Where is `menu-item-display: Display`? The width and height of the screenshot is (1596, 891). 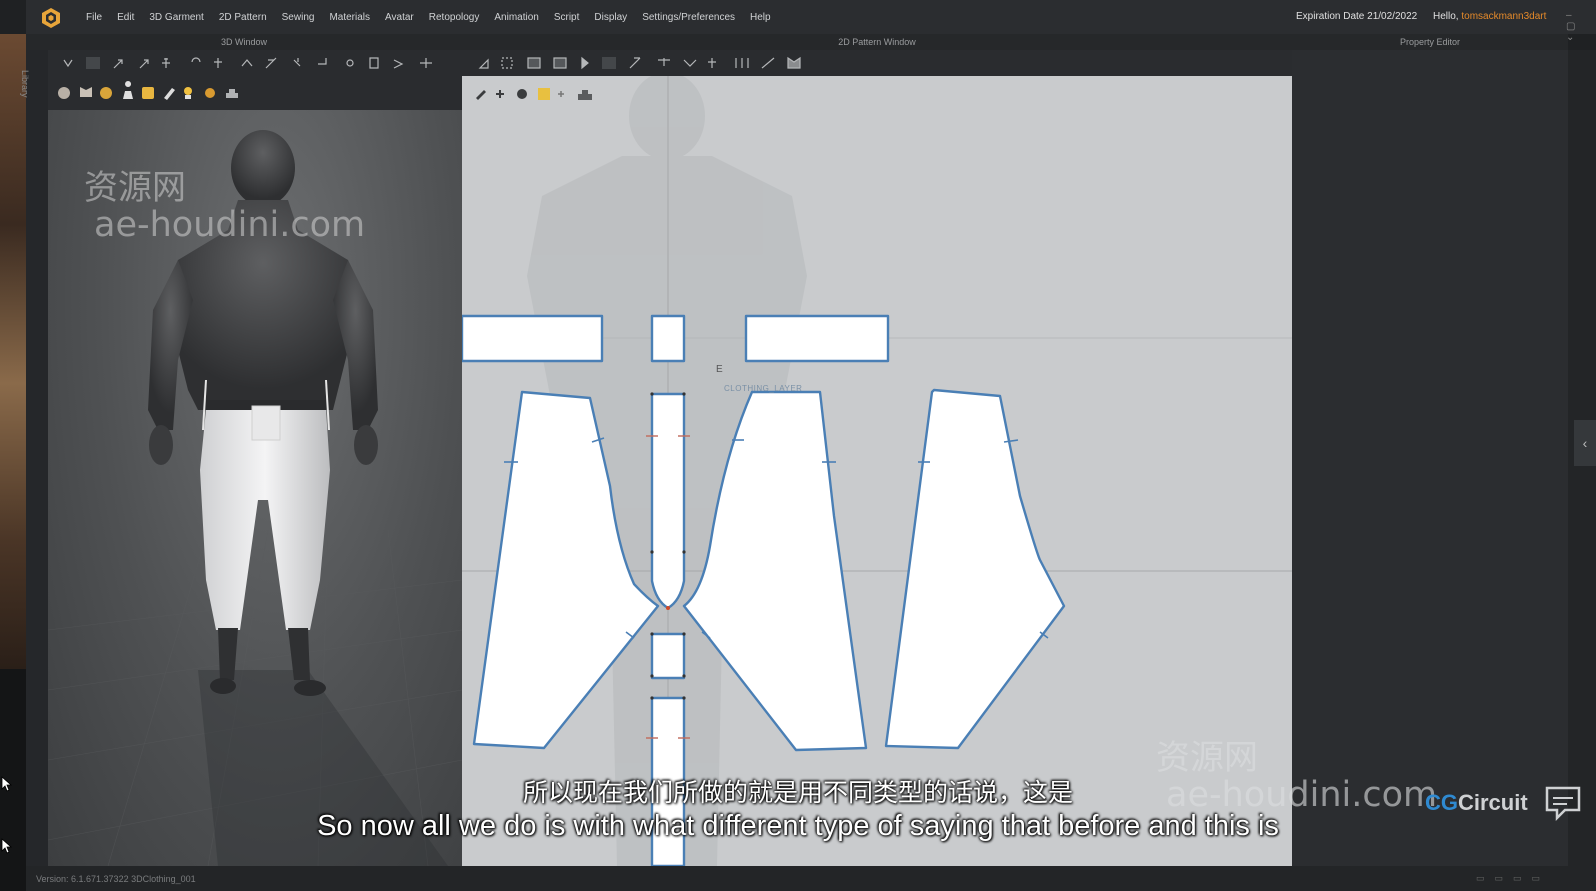 menu-item-display: Display is located at coordinates (610, 17).